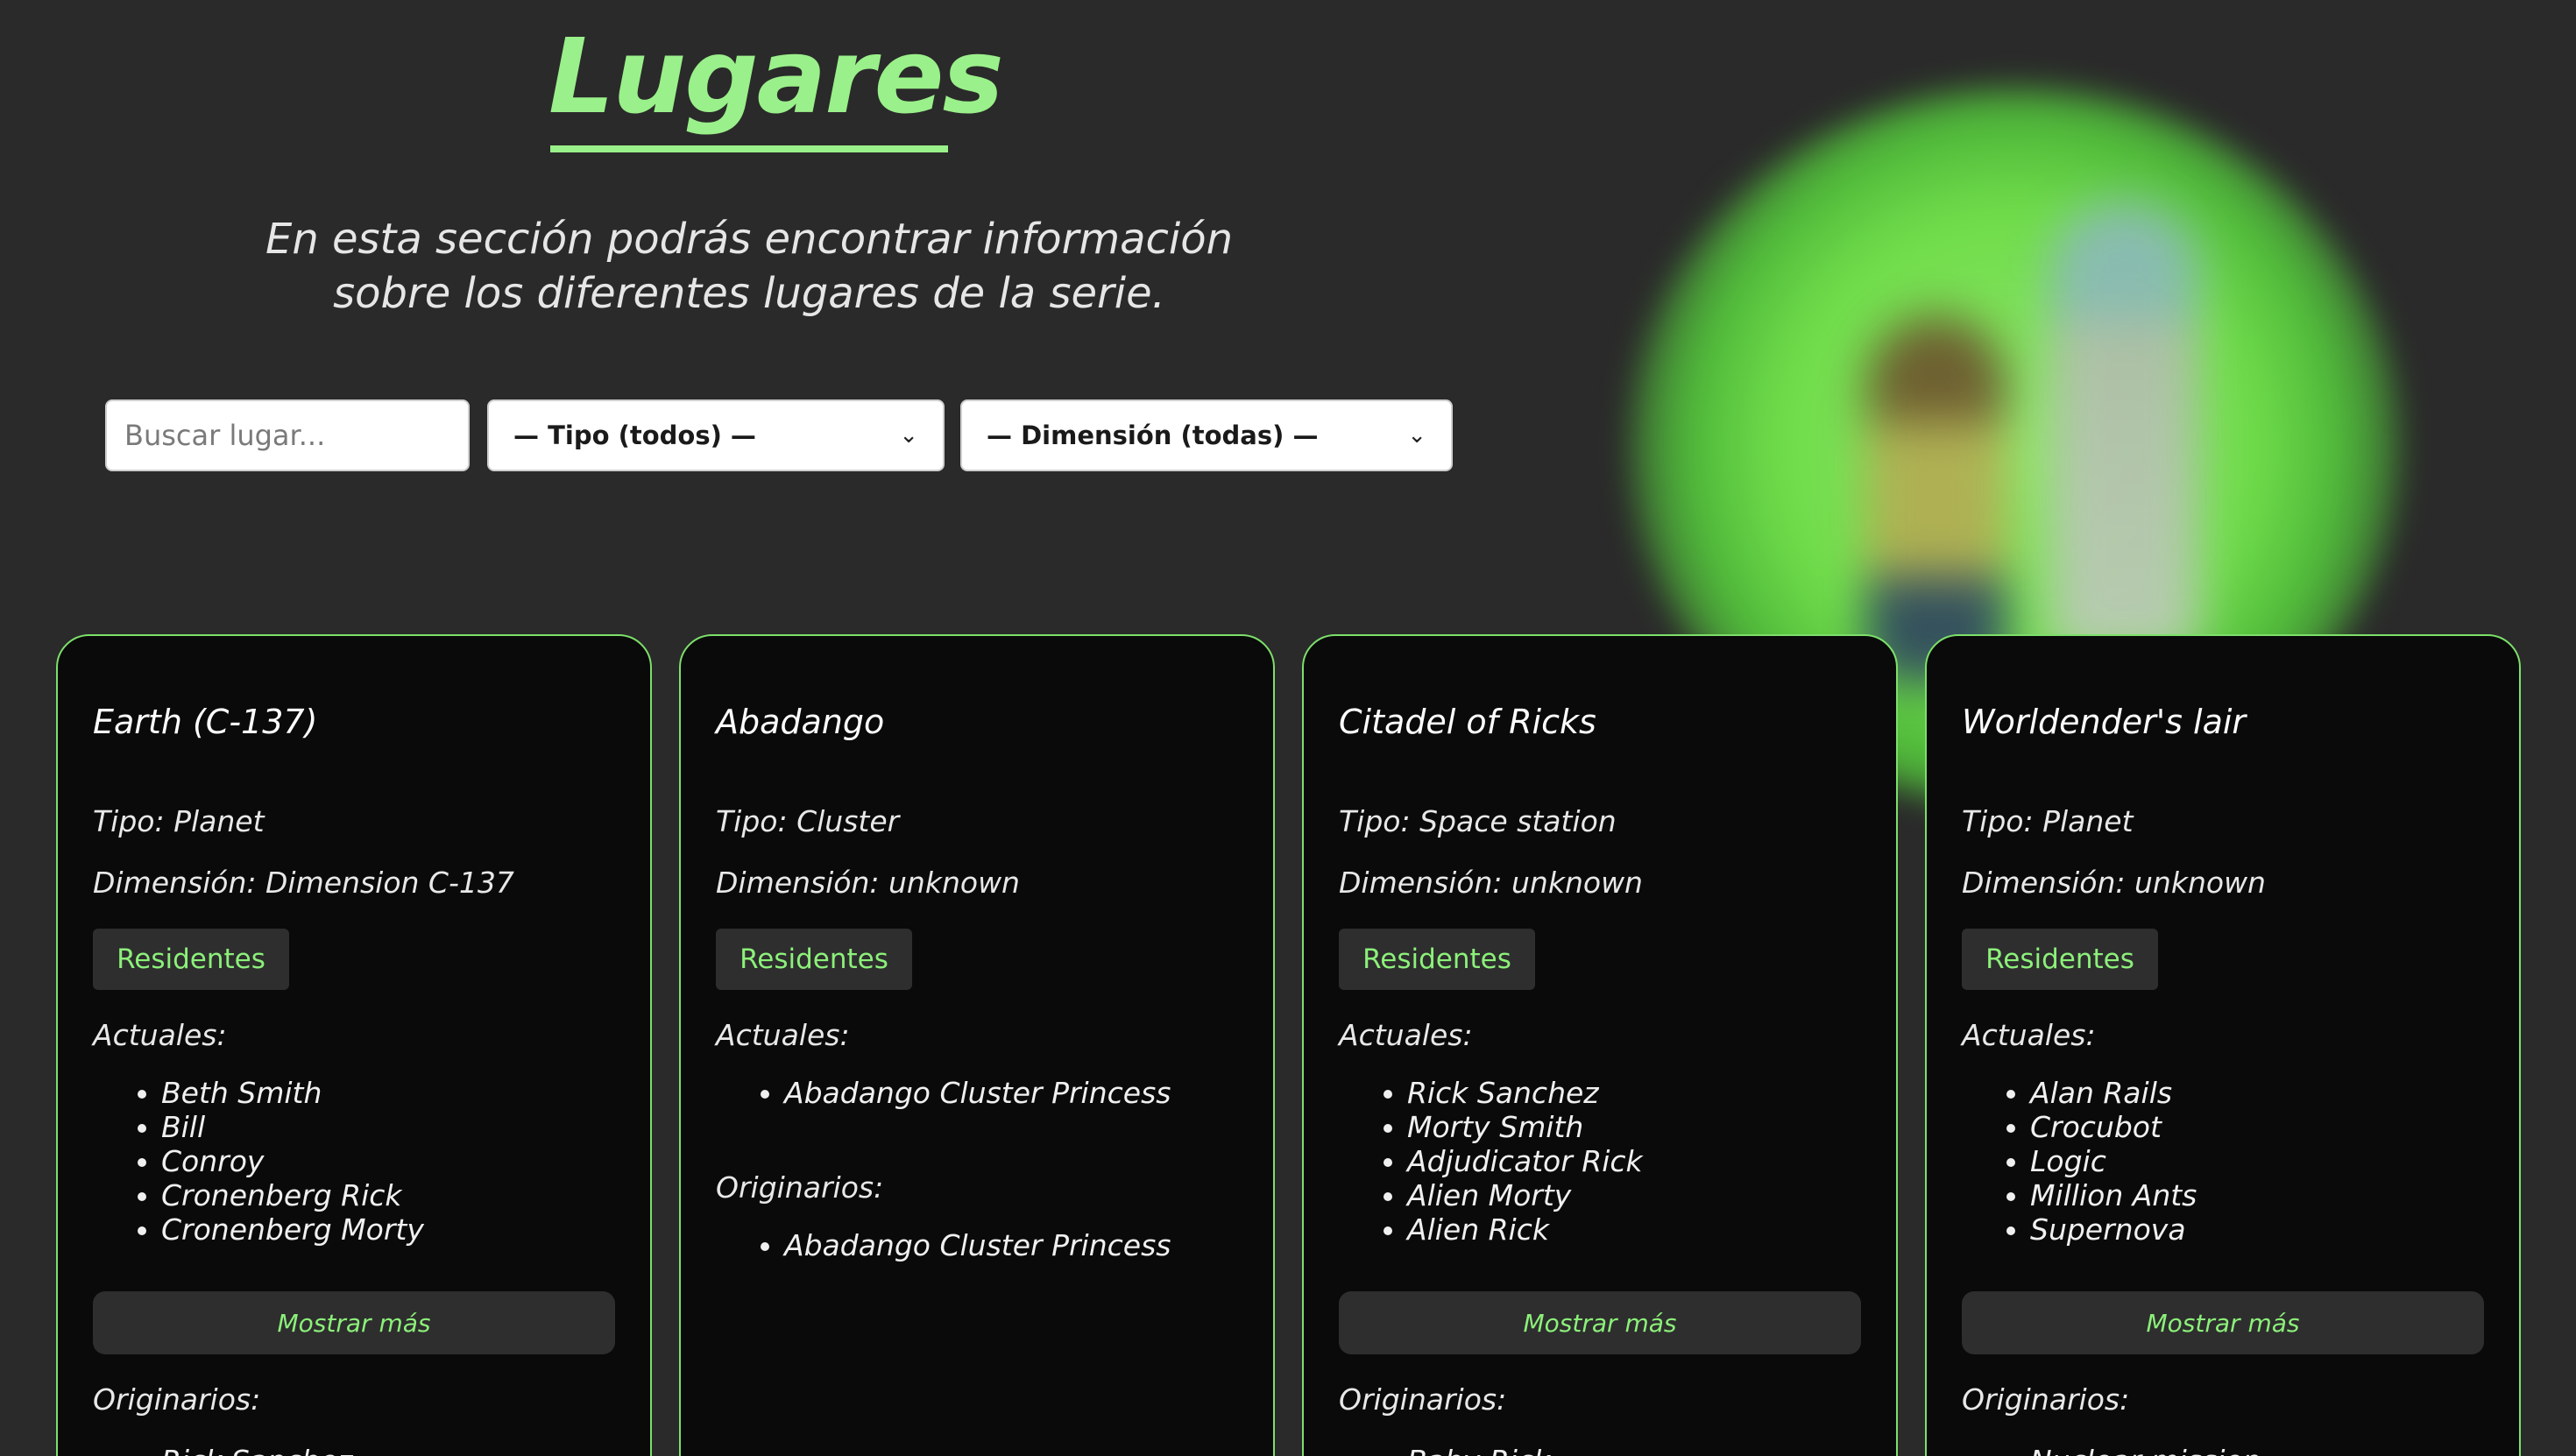 This screenshot has width=2576, height=1456. What do you see at coordinates (776, 76) in the screenshot?
I see `page-title: Lugares` at bounding box center [776, 76].